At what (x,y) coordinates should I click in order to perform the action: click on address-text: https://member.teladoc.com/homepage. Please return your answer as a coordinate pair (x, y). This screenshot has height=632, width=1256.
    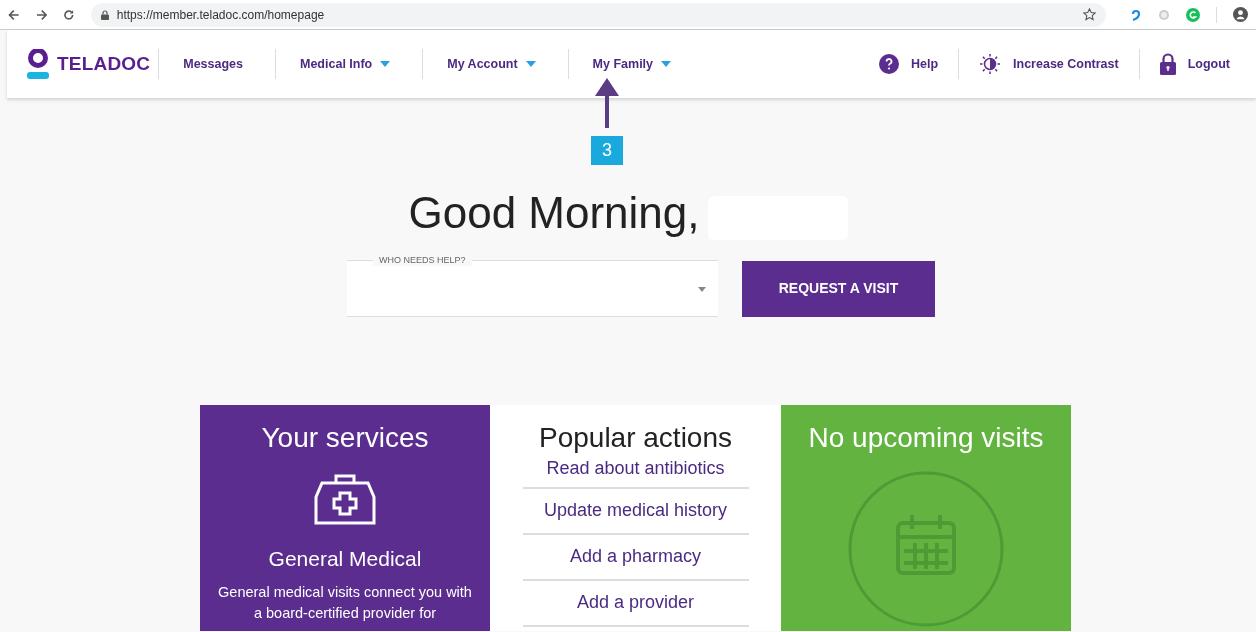
    Looking at the image, I should click on (220, 14).